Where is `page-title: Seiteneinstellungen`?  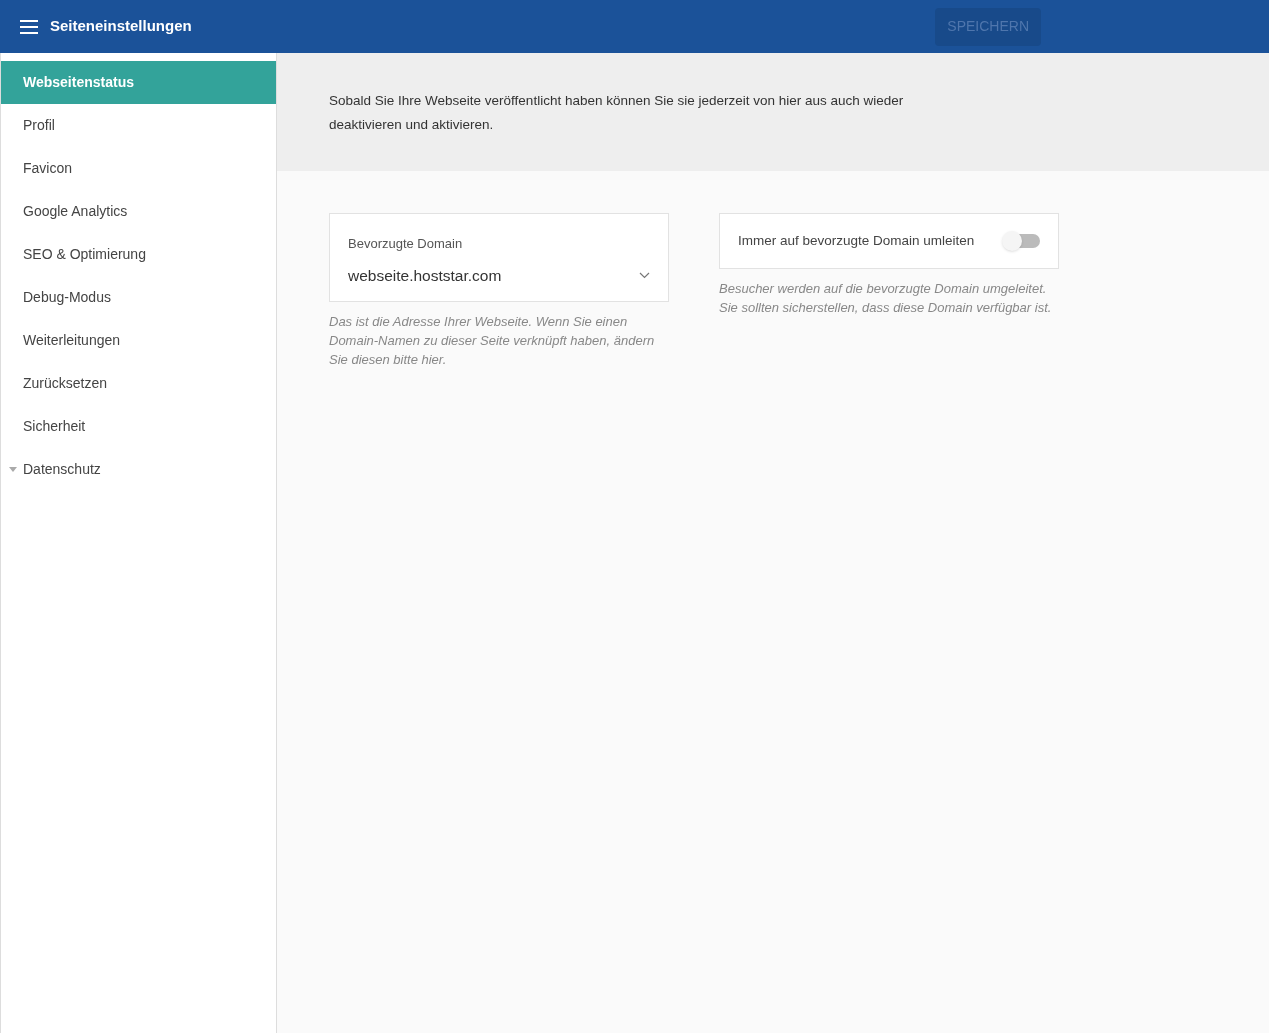 page-title: Seiteneinstellungen is located at coordinates (121, 26).